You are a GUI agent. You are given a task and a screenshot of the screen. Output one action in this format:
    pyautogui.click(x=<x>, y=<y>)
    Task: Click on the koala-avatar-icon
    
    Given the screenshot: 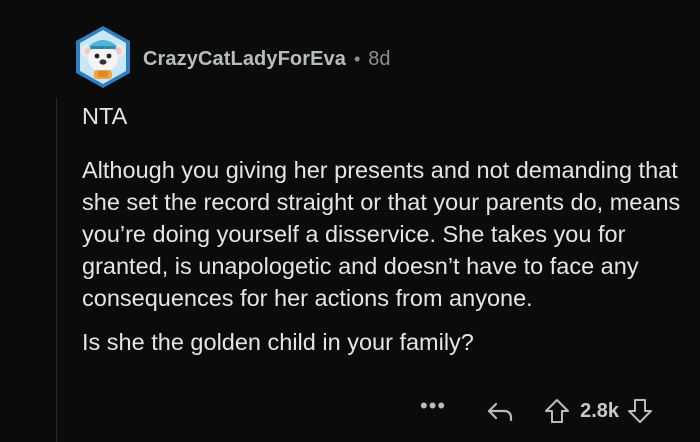 What is the action you would take?
    pyautogui.click(x=103, y=57)
    